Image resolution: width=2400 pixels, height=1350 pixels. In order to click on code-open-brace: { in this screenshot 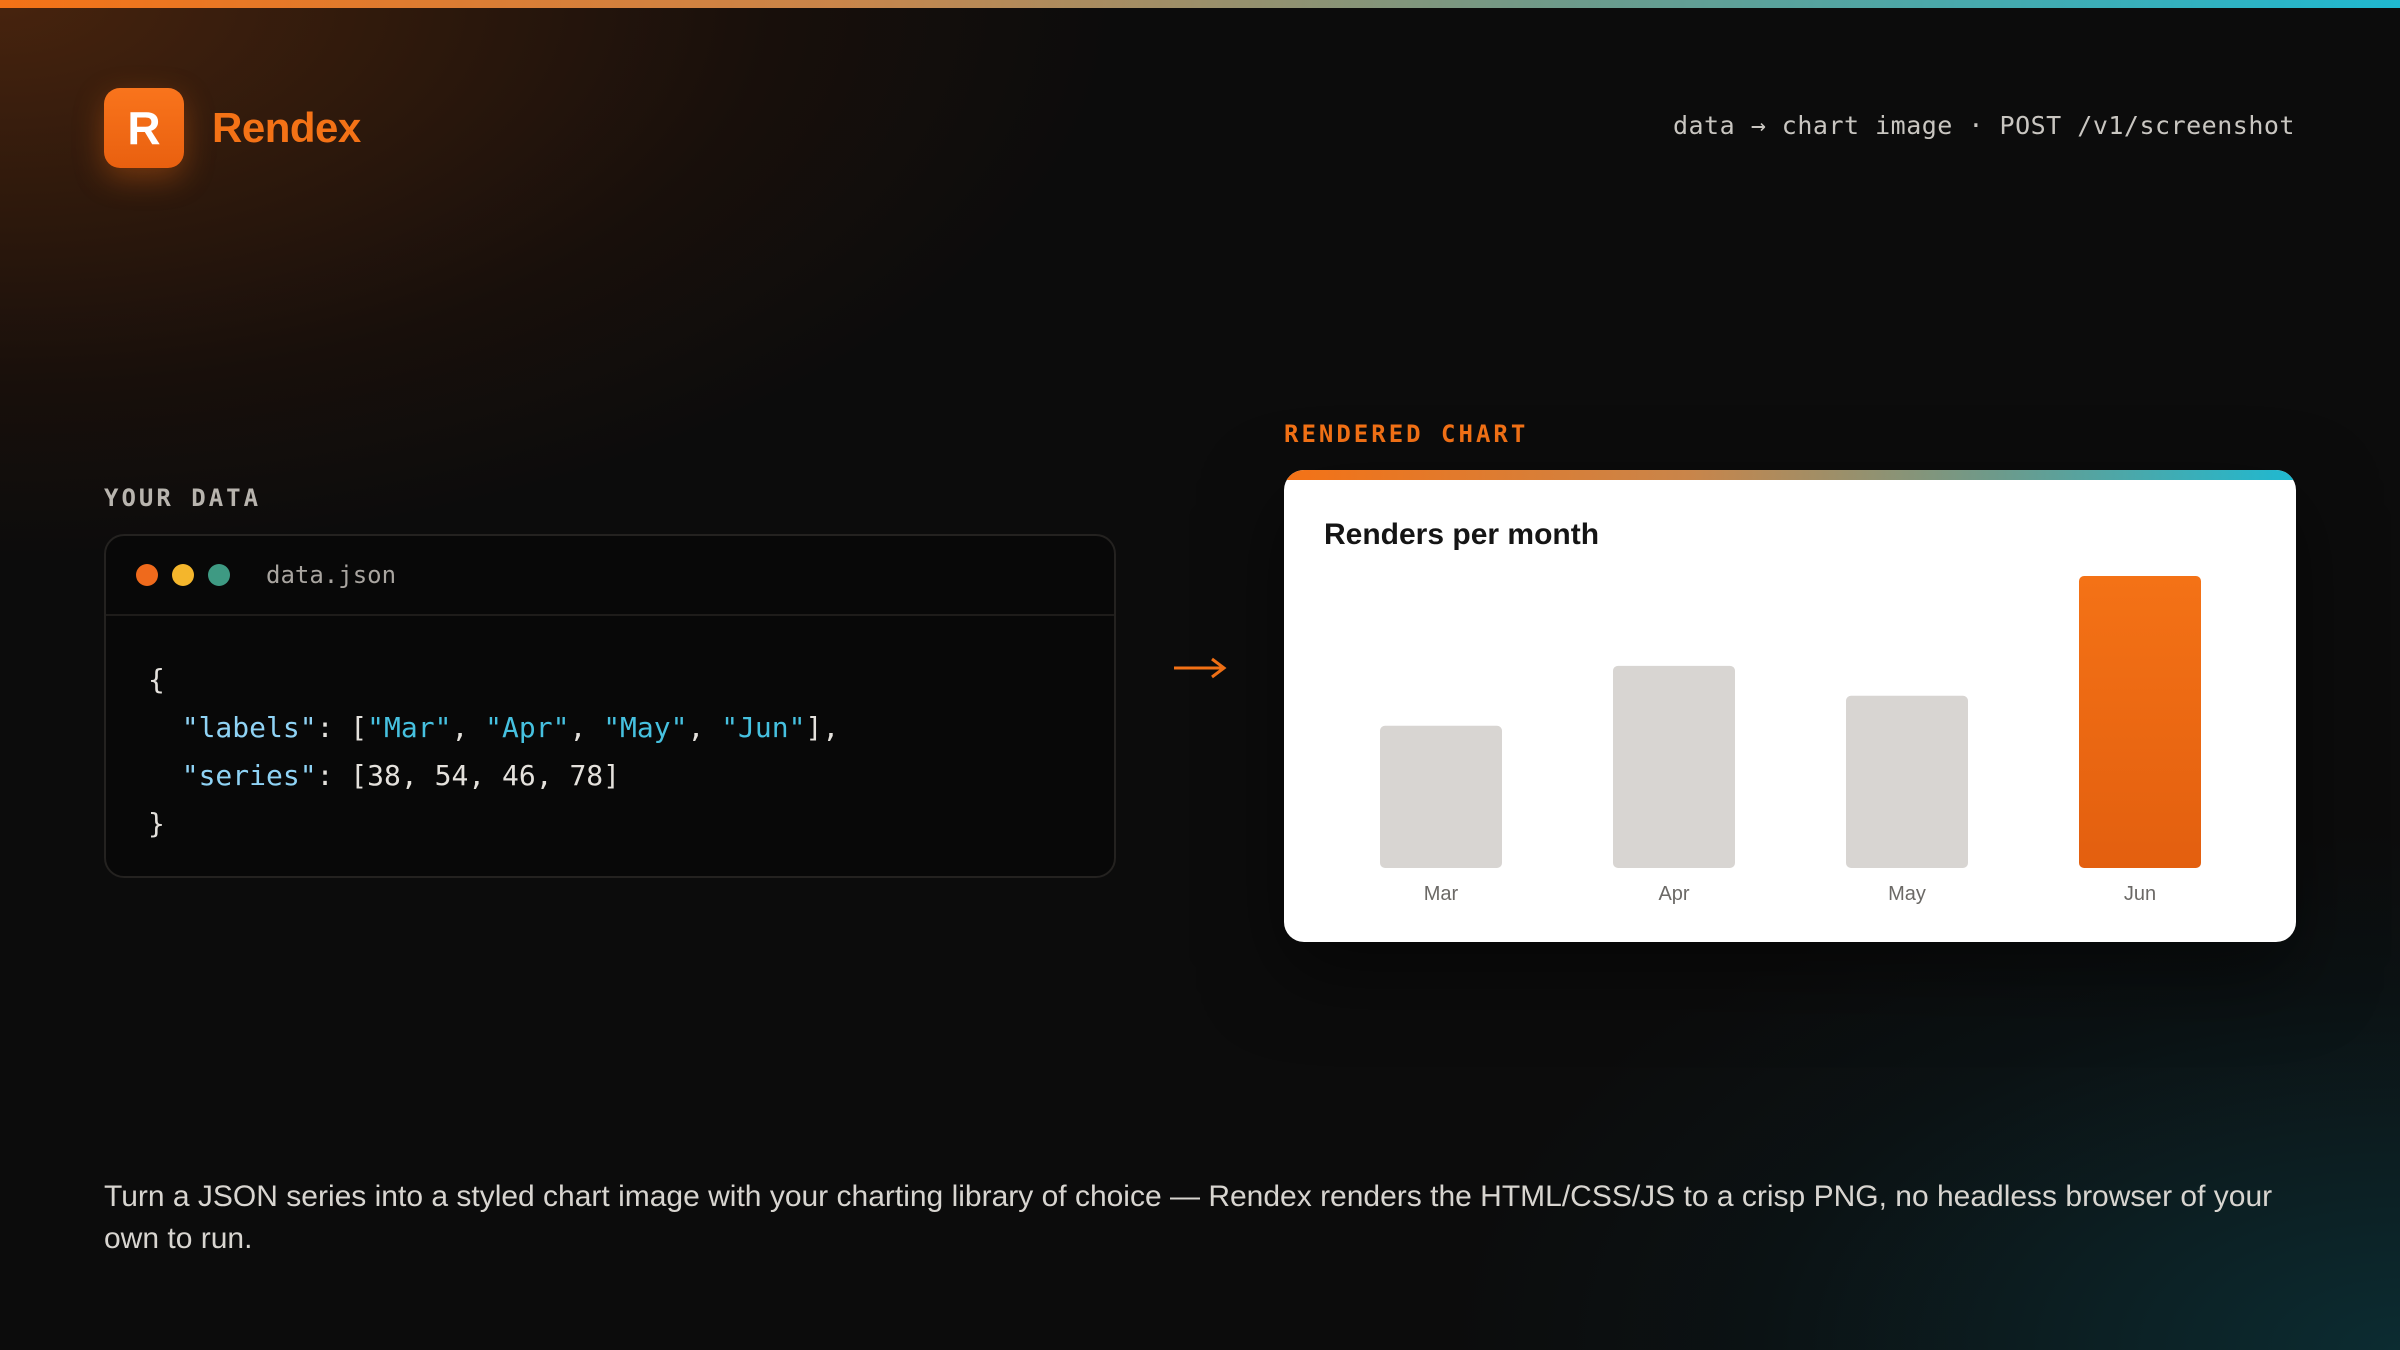, I will do `click(156, 679)`.